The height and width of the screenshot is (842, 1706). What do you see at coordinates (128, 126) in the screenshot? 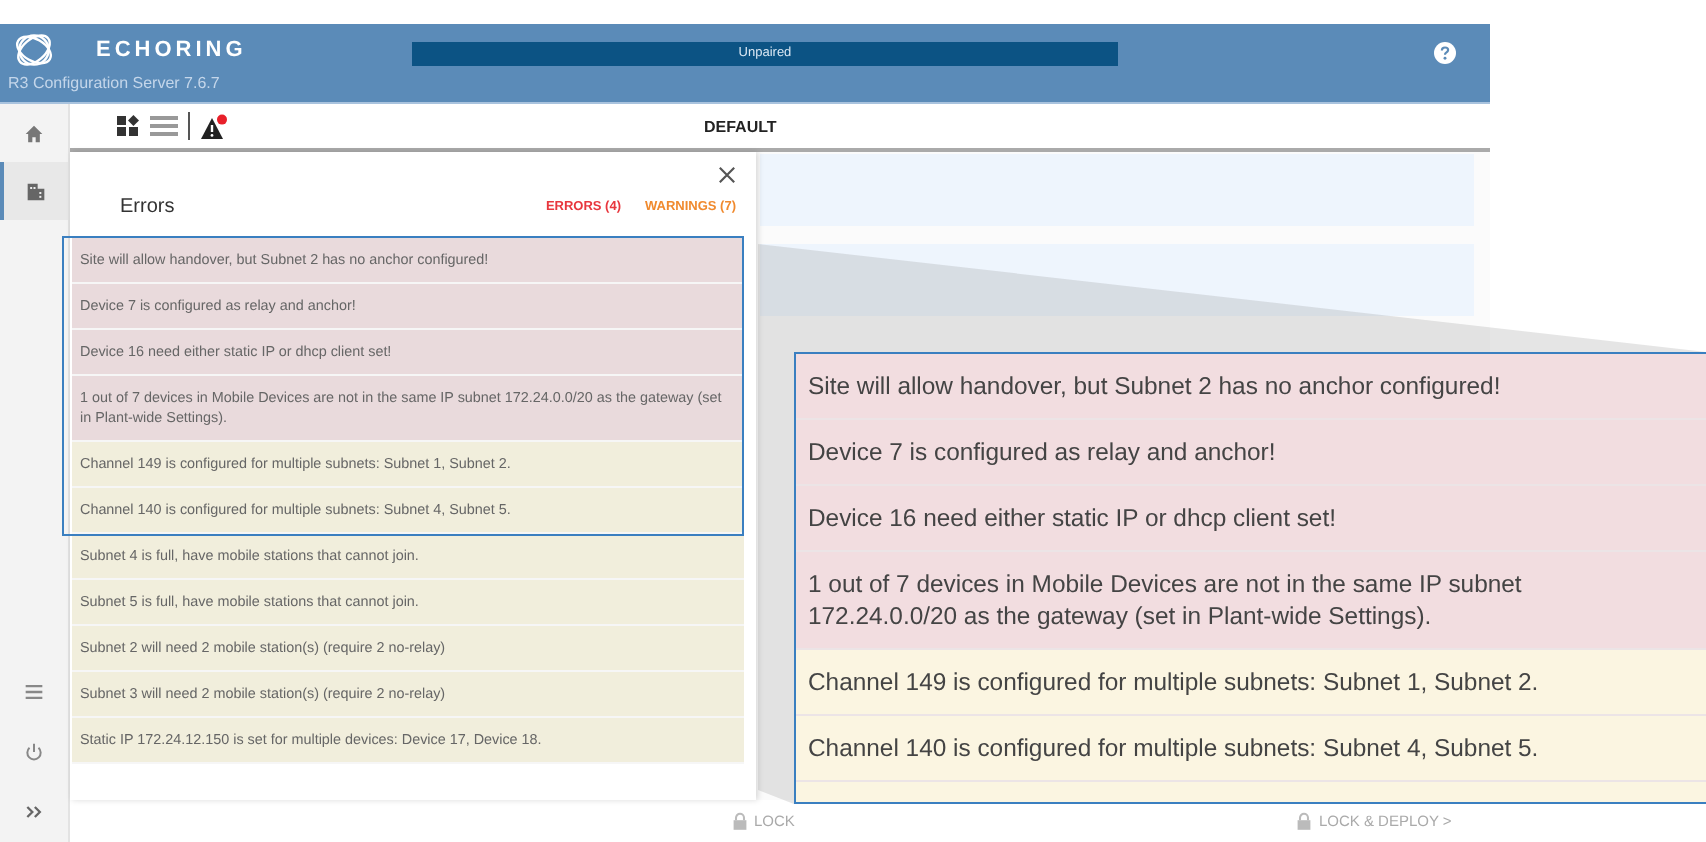
I see `grid-icon` at bounding box center [128, 126].